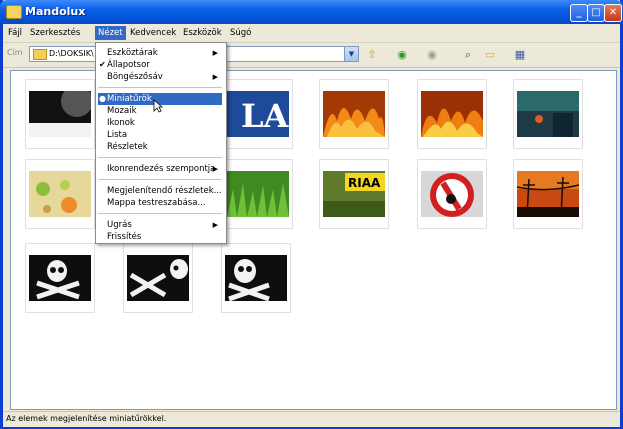 This screenshot has height=429, width=623. Describe the element at coordinates (468, 55) in the screenshot. I see `search-icon: ⌕` at that location.